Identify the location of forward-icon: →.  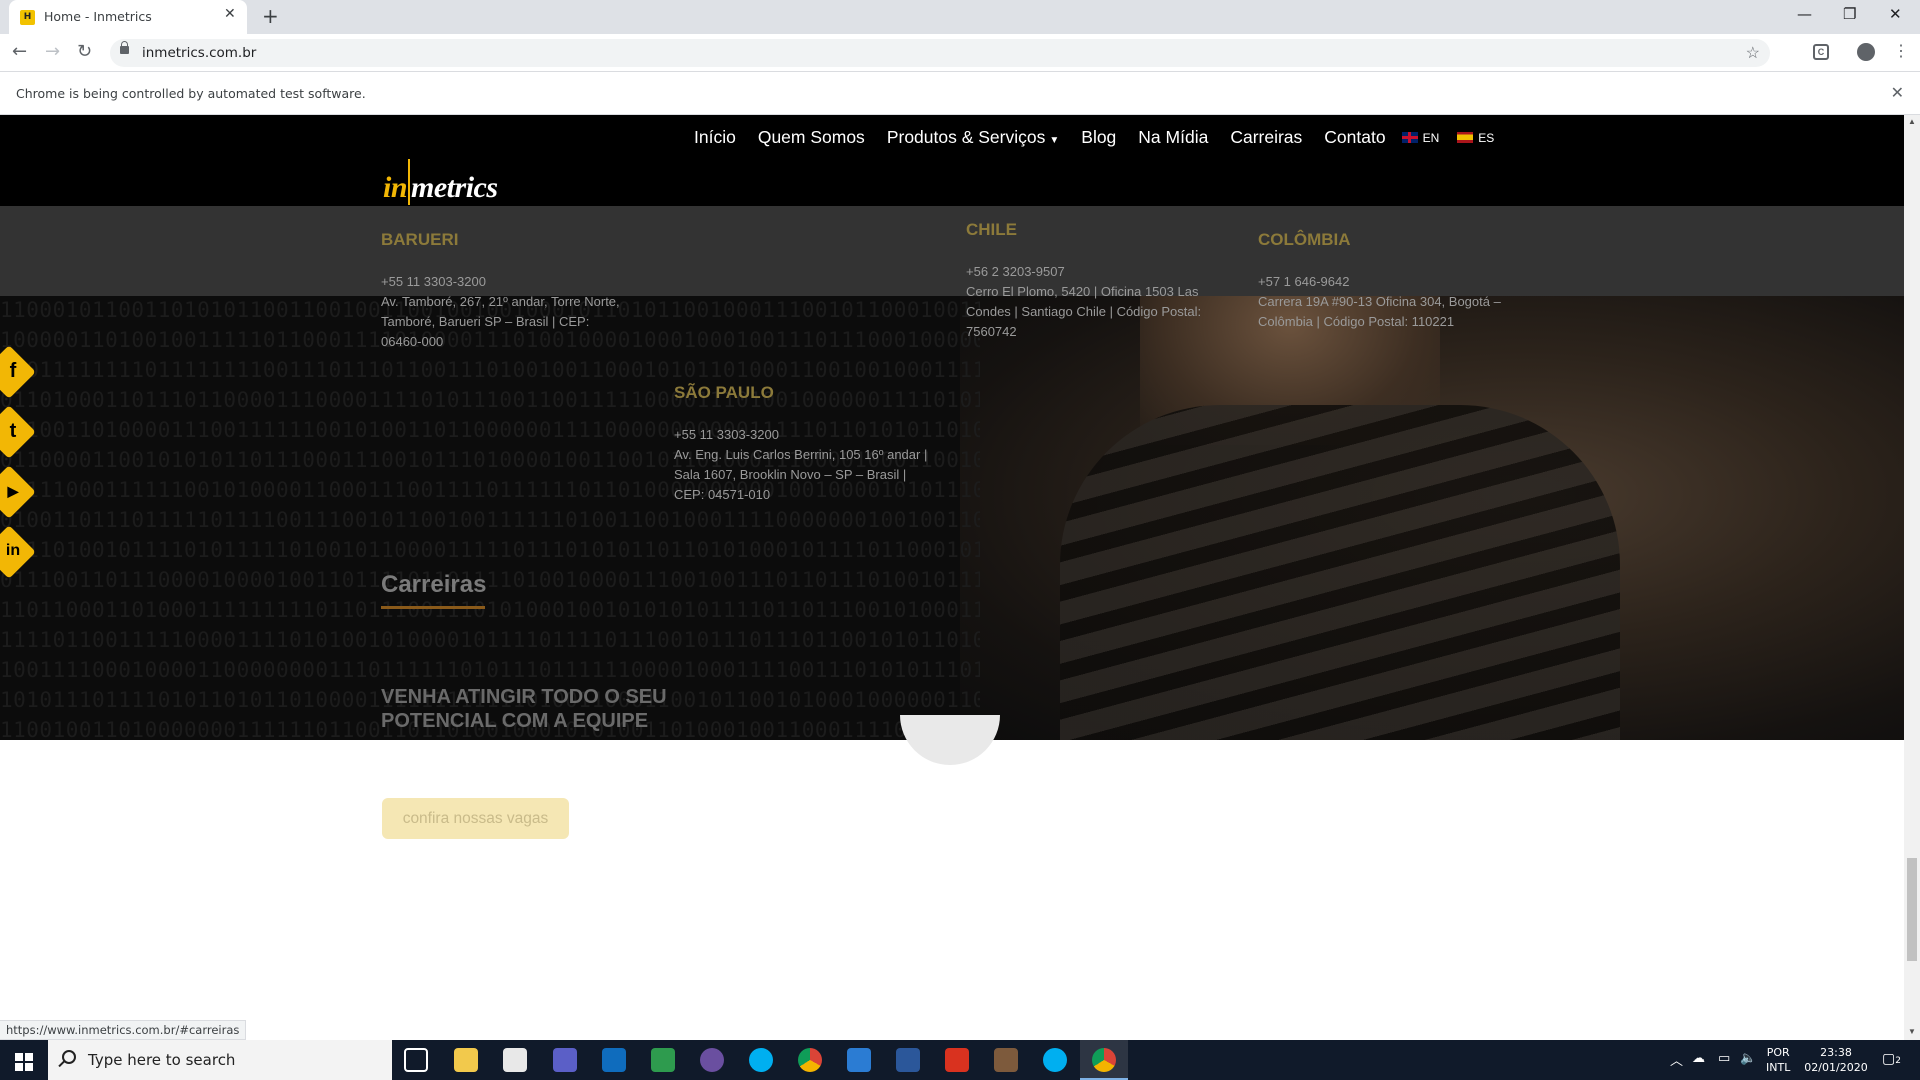
(52, 51).